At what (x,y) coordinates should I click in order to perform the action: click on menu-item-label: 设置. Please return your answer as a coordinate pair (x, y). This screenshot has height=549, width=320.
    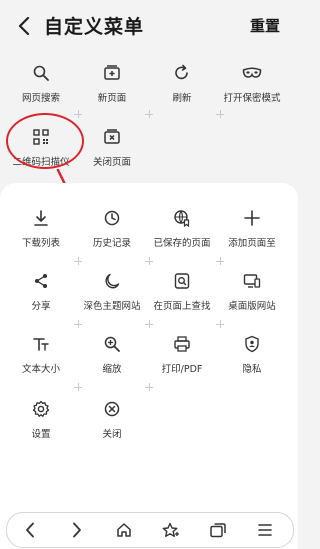
    Looking at the image, I should click on (41, 434).